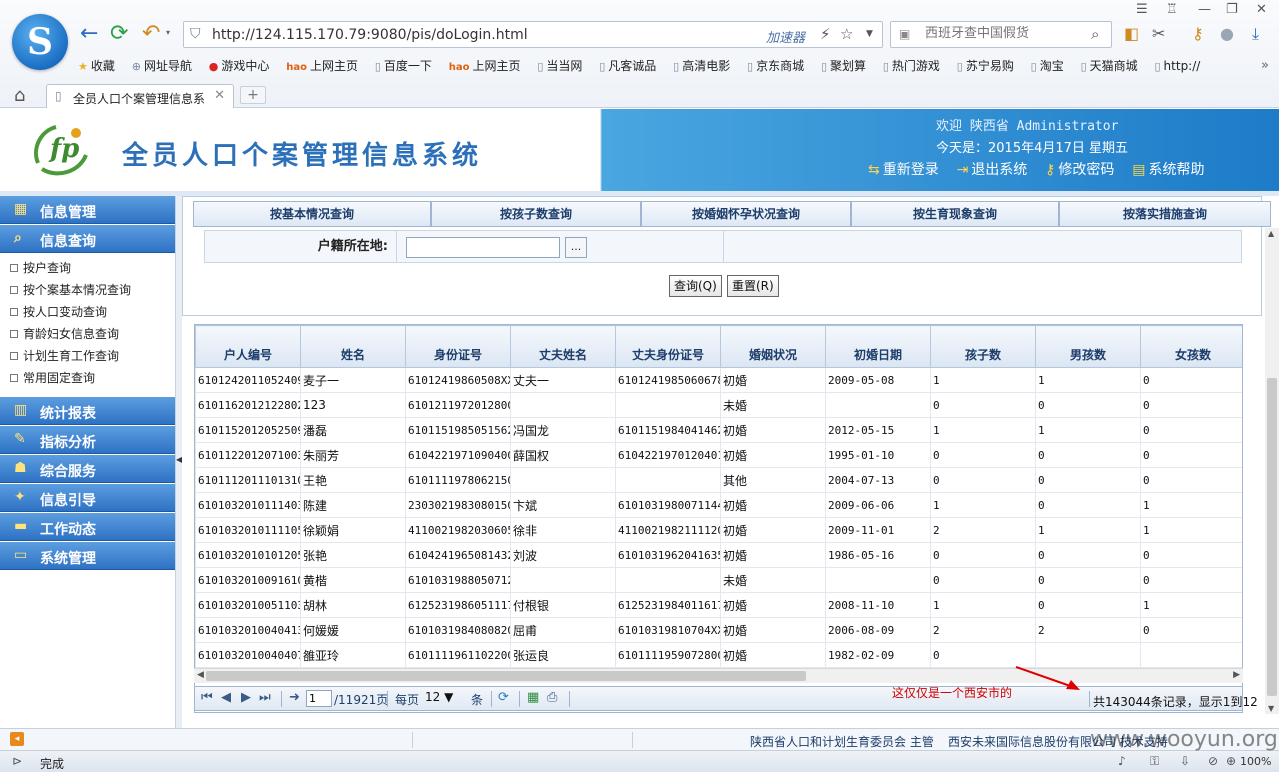 Image resolution: width=1279 pixels, height=772 pixels. What do you see at coordinates (559, 65) in the screenshot?
I see `bookmark-item: ▯ 当当网` at bounding box center [559, 65].